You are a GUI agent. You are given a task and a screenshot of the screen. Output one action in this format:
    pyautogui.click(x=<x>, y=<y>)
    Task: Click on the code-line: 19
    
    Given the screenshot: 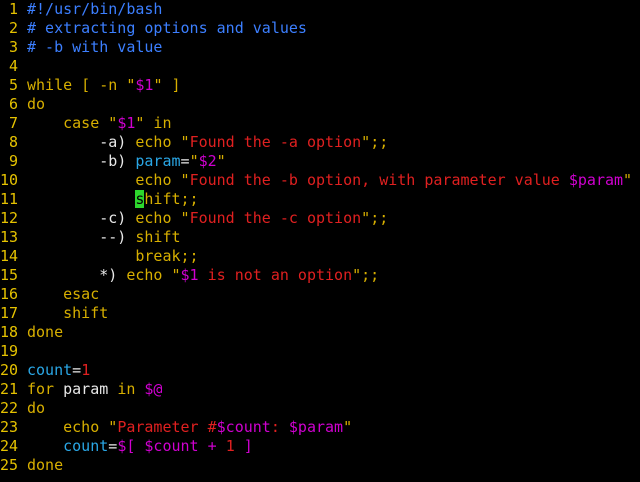 What is the action you would take?
    pyautogui.click(x=320, y=351)
    